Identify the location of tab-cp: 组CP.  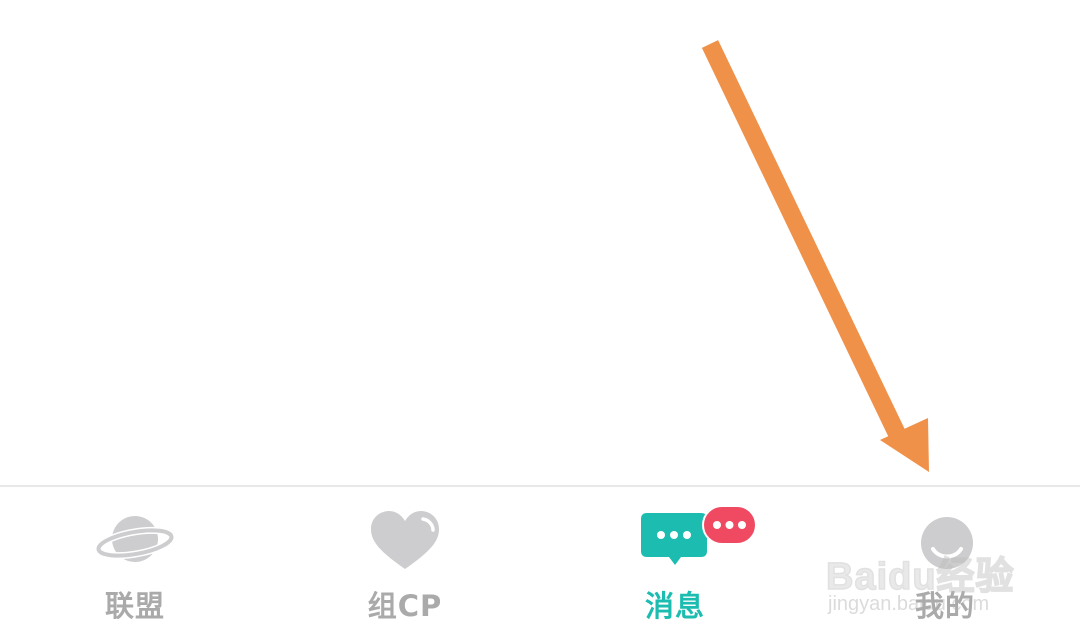
(405, 564).